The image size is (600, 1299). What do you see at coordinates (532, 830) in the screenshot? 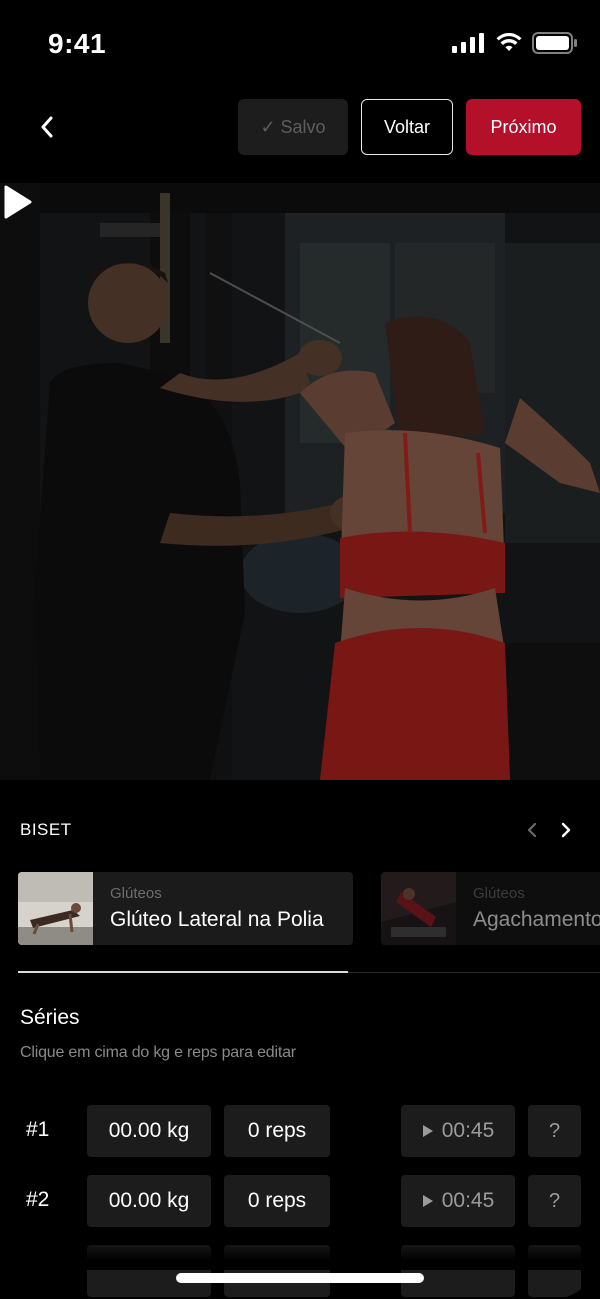
I see `chevron-left-icon` at bounding box center [532, 830].